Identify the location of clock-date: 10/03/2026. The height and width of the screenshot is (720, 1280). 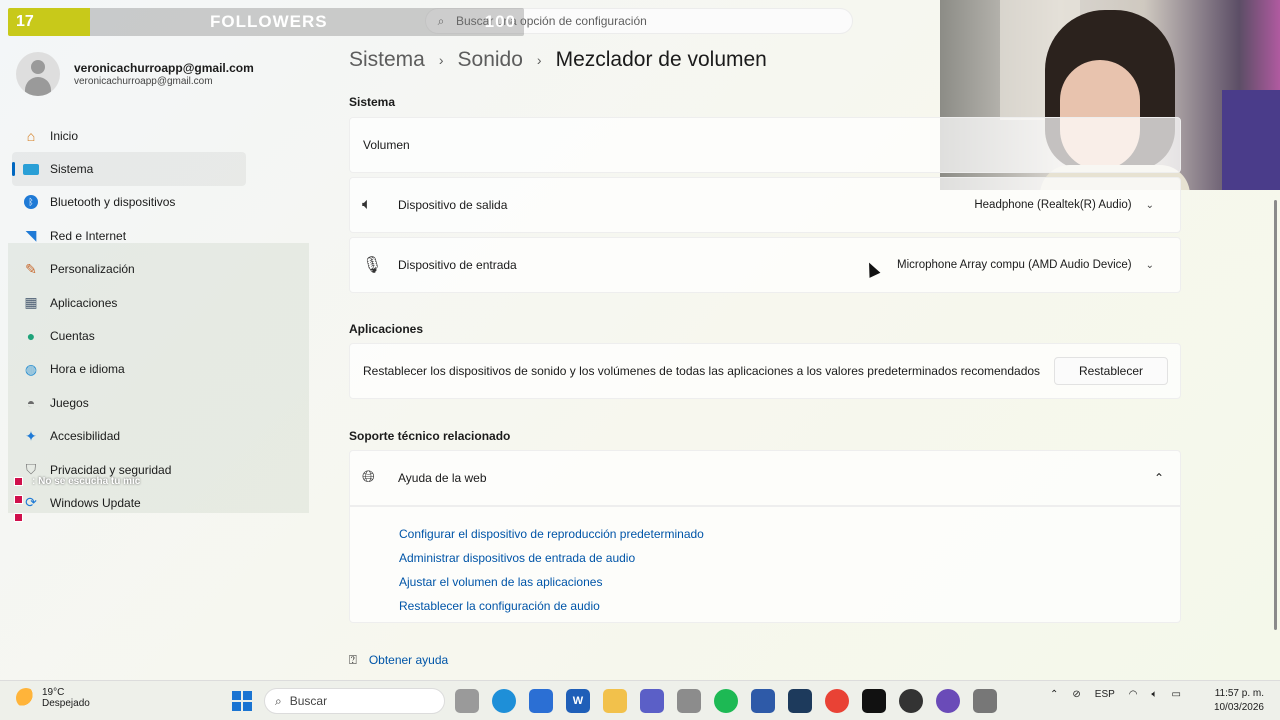
(1238, 707).